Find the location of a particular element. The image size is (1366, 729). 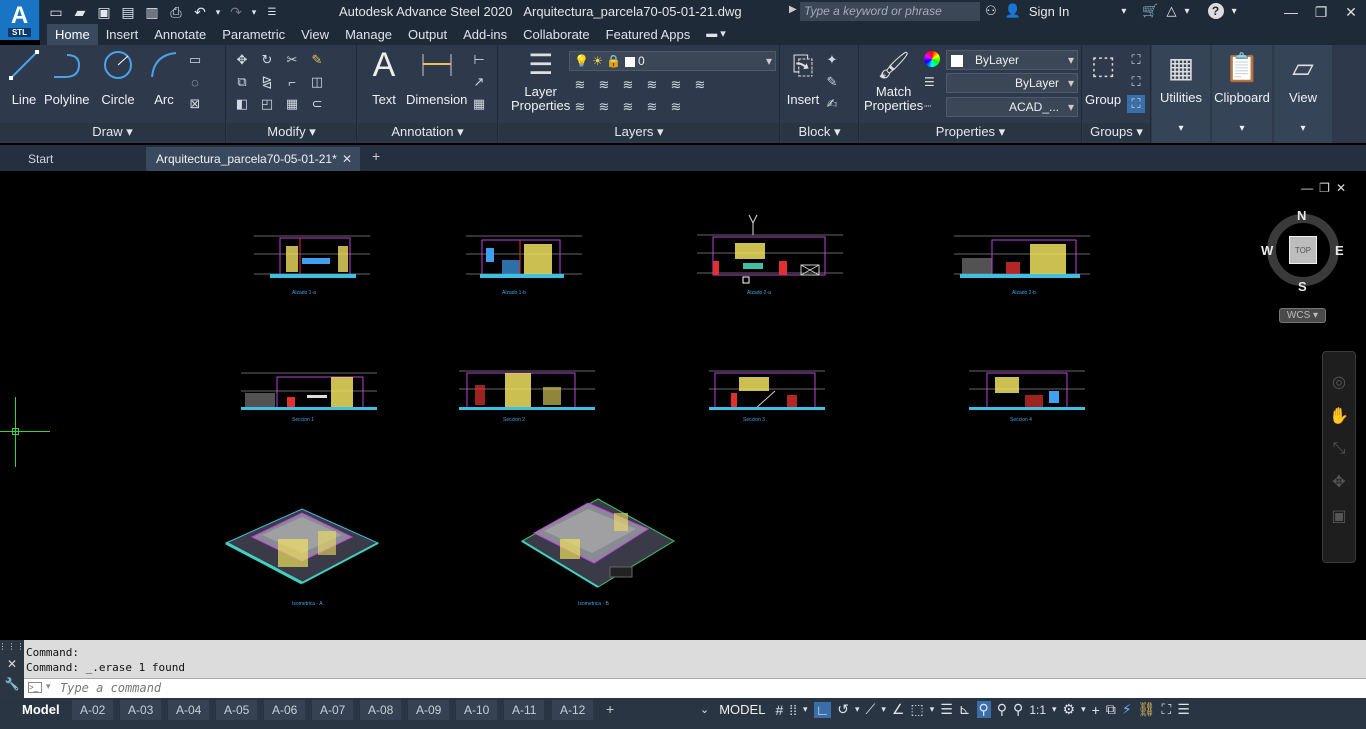

modify-panel-label: Modify ▾ is located at coordinates (291, 132).